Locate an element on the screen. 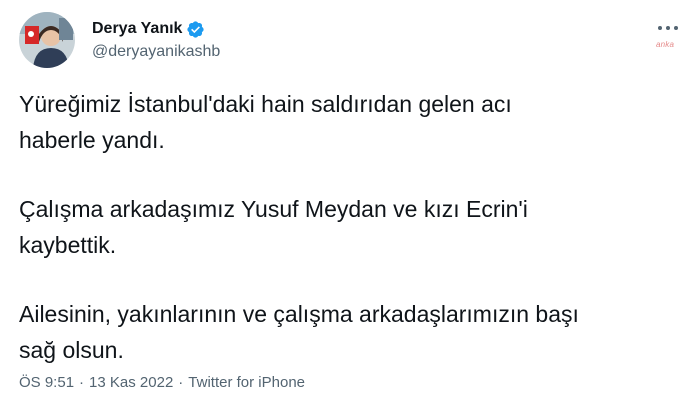  avatar-photo-icon is located at coordinates (47, 40).